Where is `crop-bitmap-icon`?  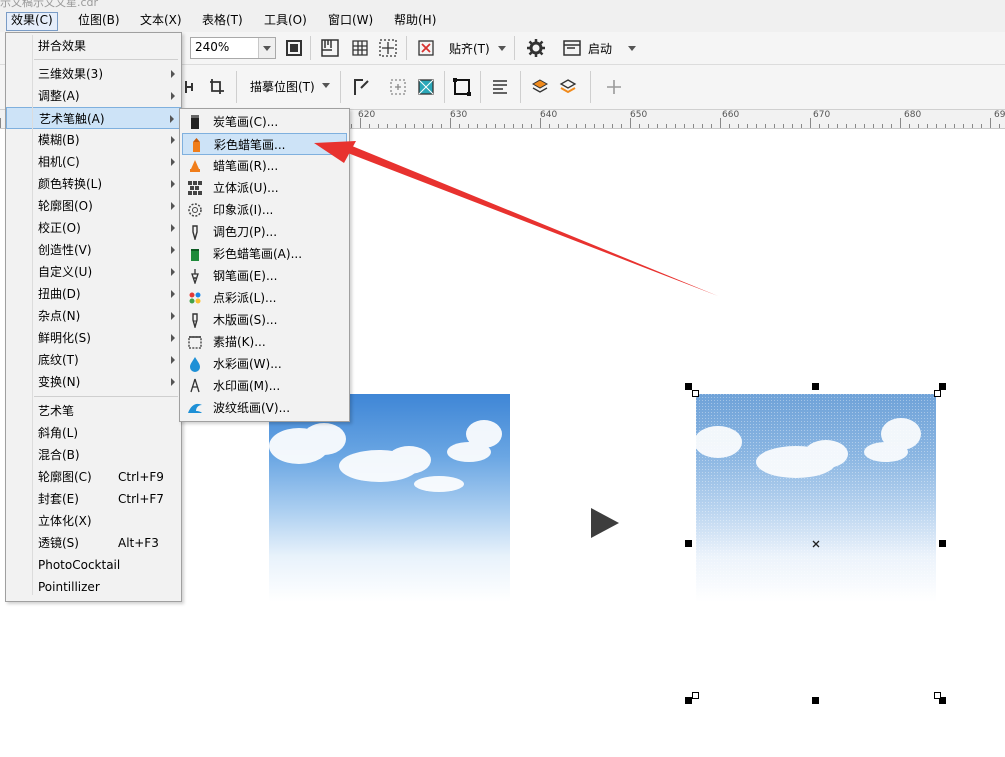 crop-bitmap-icon is located at coordinates (218, 87).